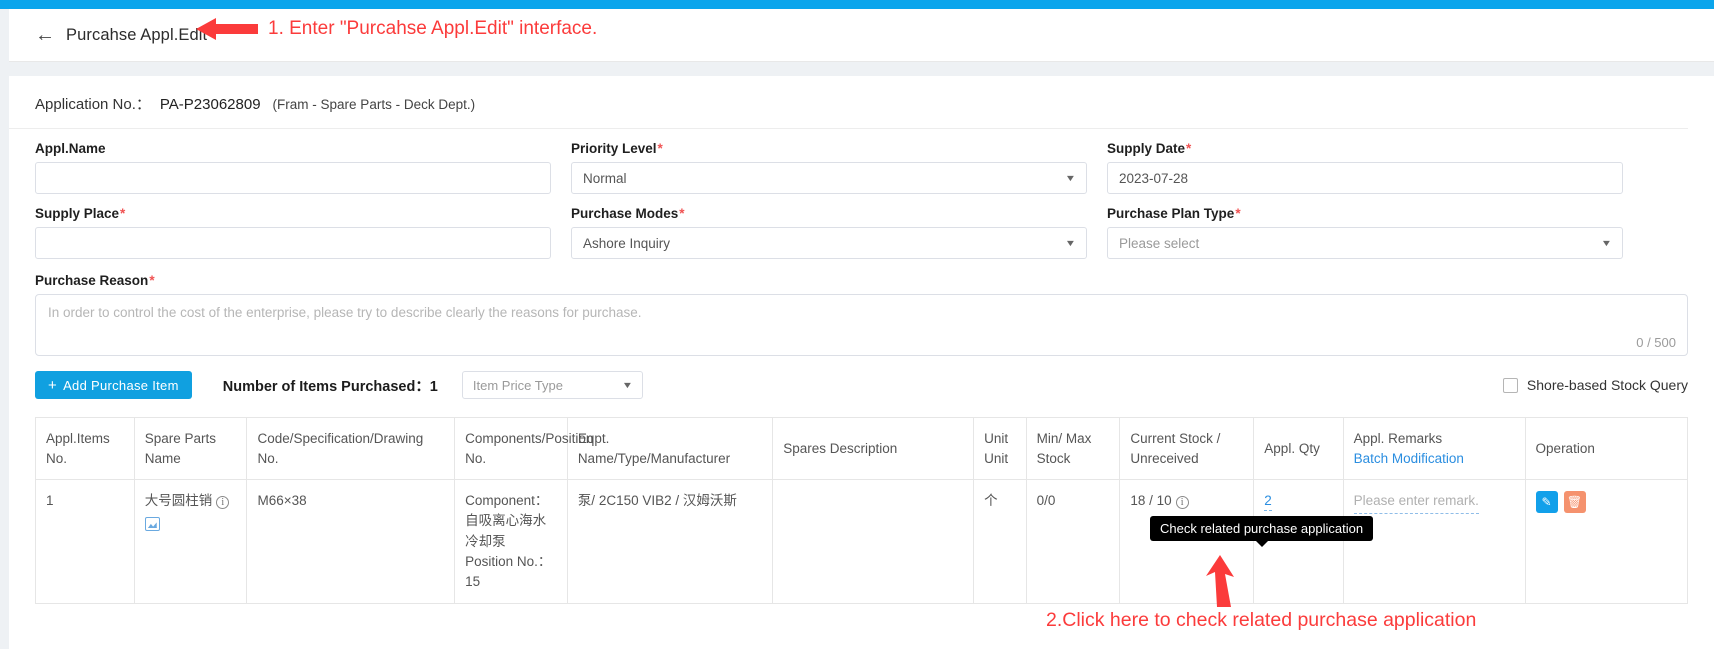 The height and width of the screenshot is (649, 1714). Describe the element at coordinates (1220, 583) in the screenshot. I see `annotation-arrow-up-icon` at that location.